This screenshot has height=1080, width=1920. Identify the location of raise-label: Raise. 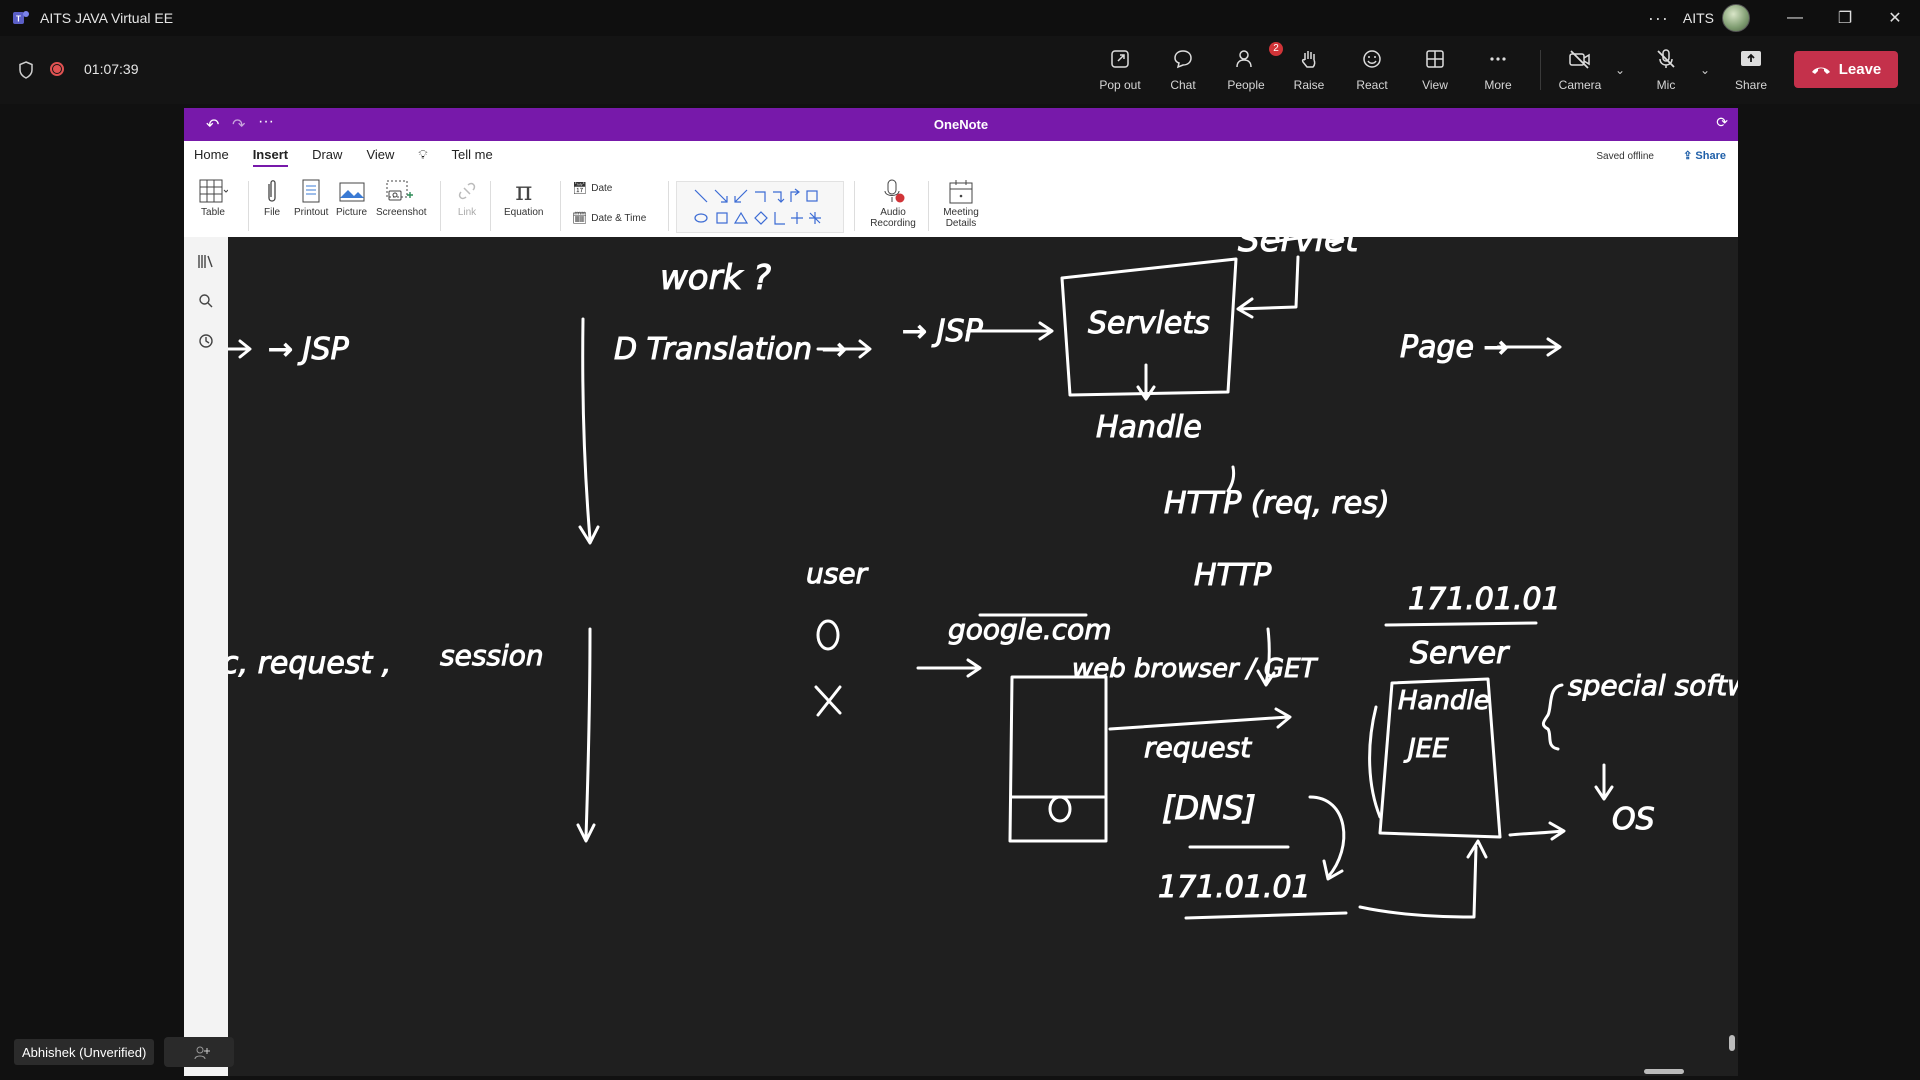
(1309, 85).